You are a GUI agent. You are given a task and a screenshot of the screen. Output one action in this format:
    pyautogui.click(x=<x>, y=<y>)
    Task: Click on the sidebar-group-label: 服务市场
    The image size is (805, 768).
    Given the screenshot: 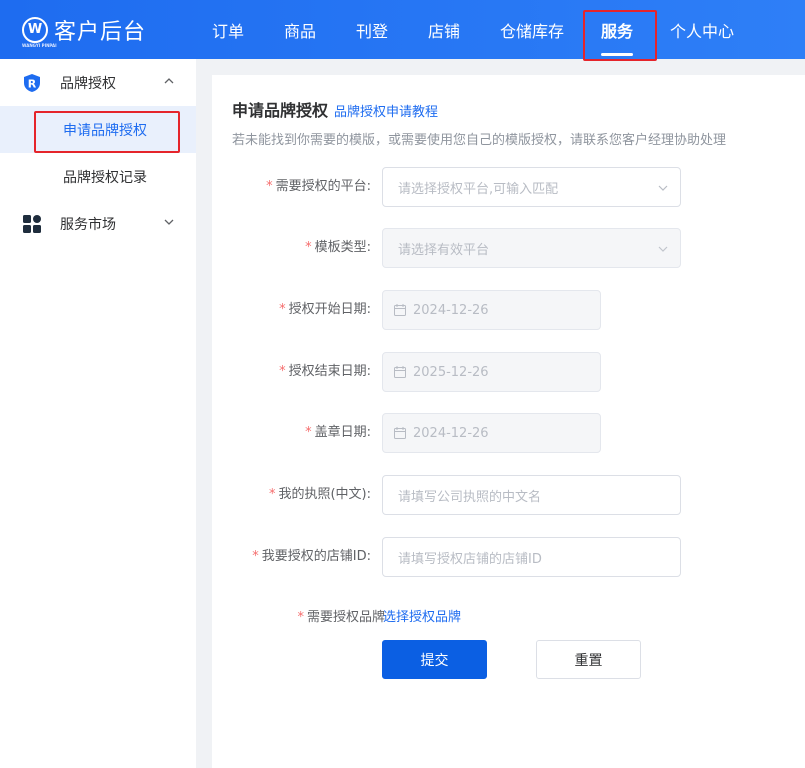 What is the action you would take?
    pyautogui.click(x=88, y=224)
    